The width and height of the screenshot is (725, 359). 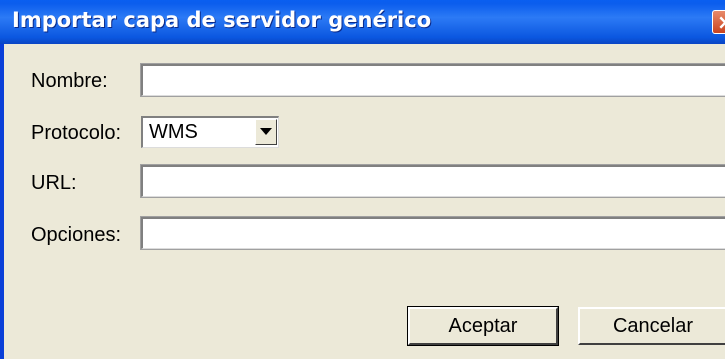 What do you see at coordinates (173, 132) in the screenshot?
I see `protocolo-selected-value: WMS` at bounding box center [173, 132].